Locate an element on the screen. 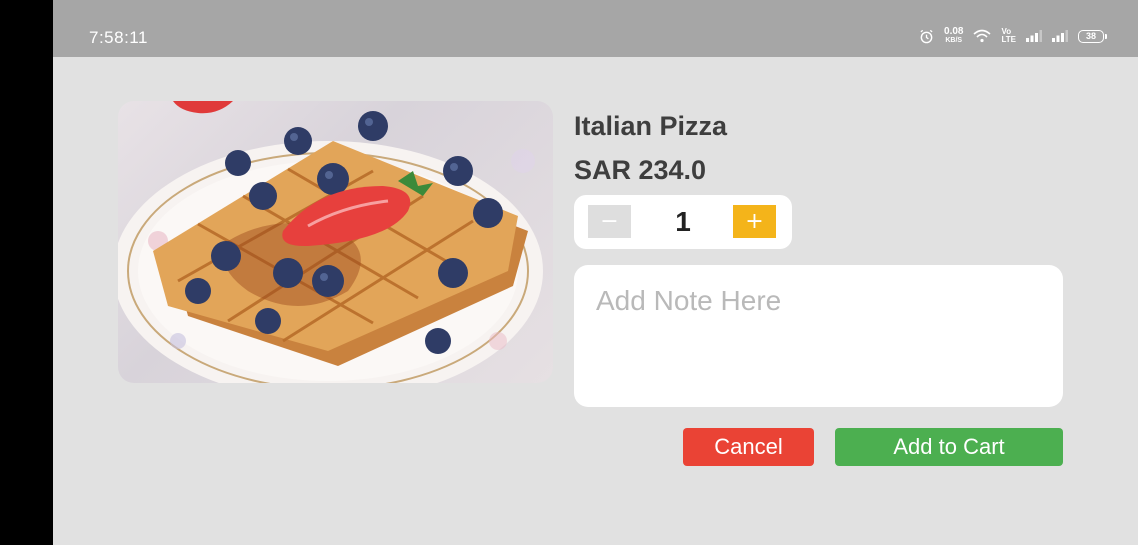  alarm-icon is located at coordinates (926, 36).